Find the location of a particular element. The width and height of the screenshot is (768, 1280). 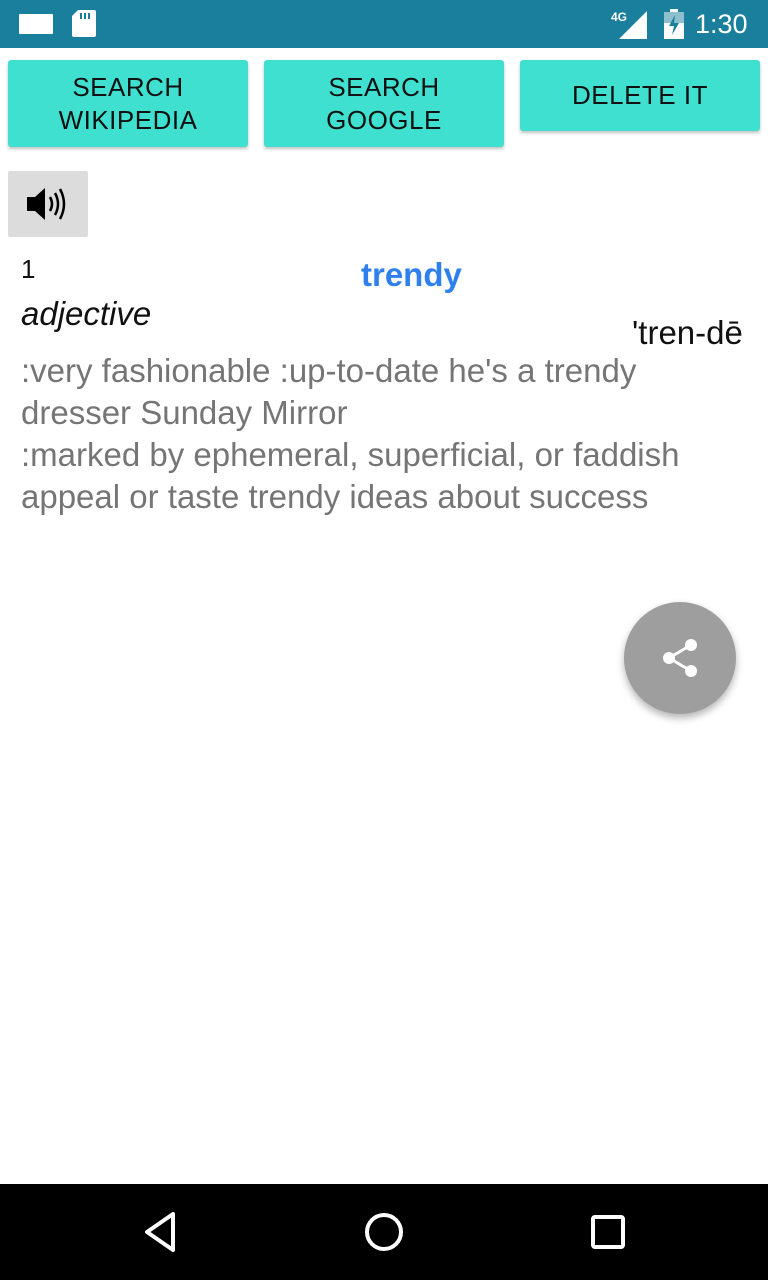

search-wikipedia-button: SEARCH WIKIPEDIA is located at coordinates (128, 103).